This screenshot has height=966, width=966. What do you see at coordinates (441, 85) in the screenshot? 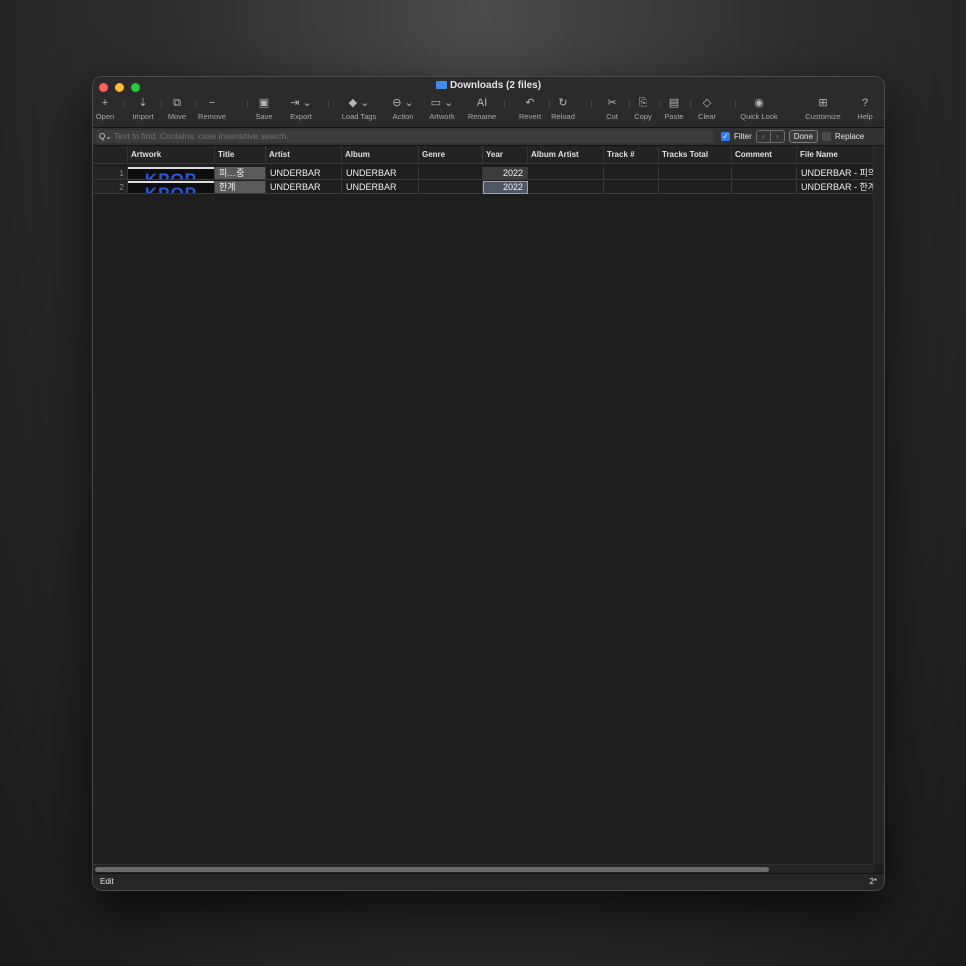
I see `folder-icon` at bounding box center [441, 85].